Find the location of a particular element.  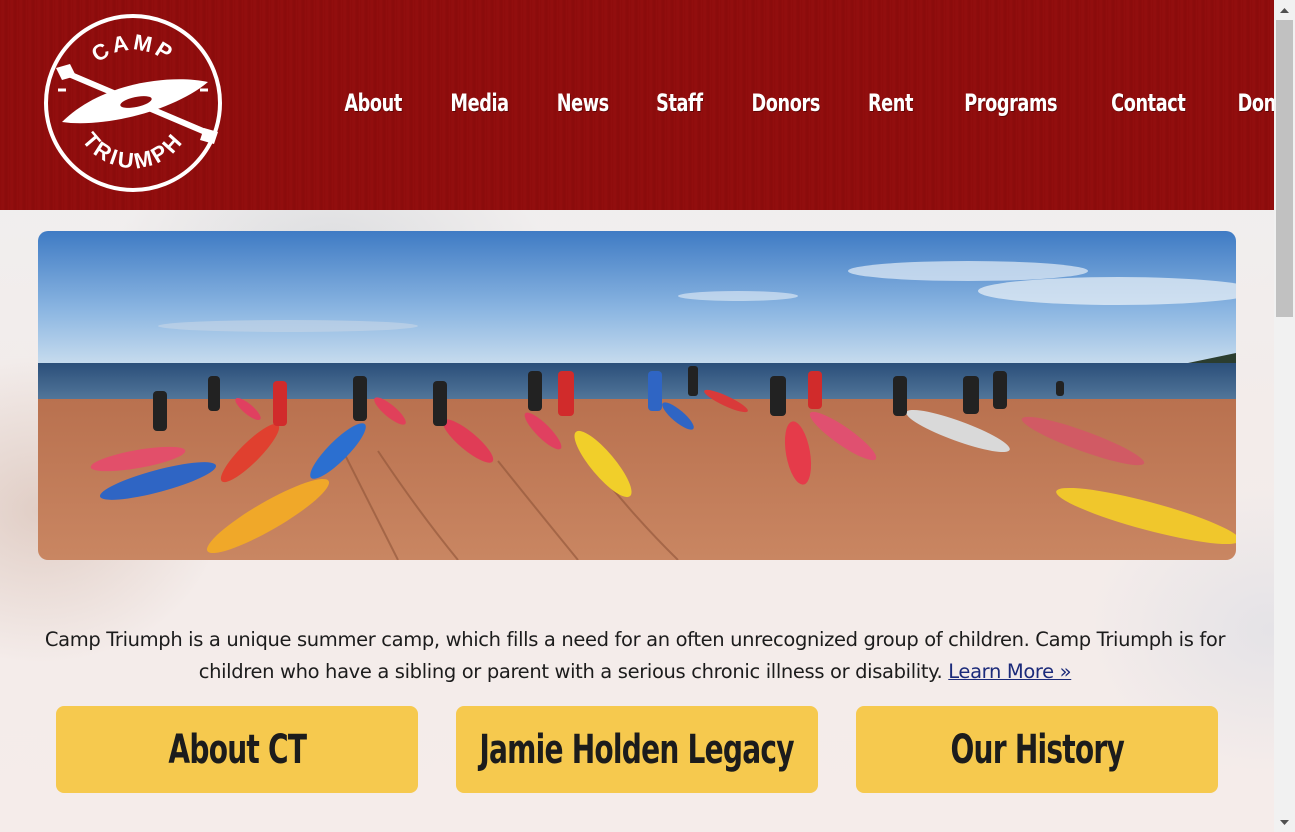

svg-text: TRIUMPH is located at coordinates (133, 150).